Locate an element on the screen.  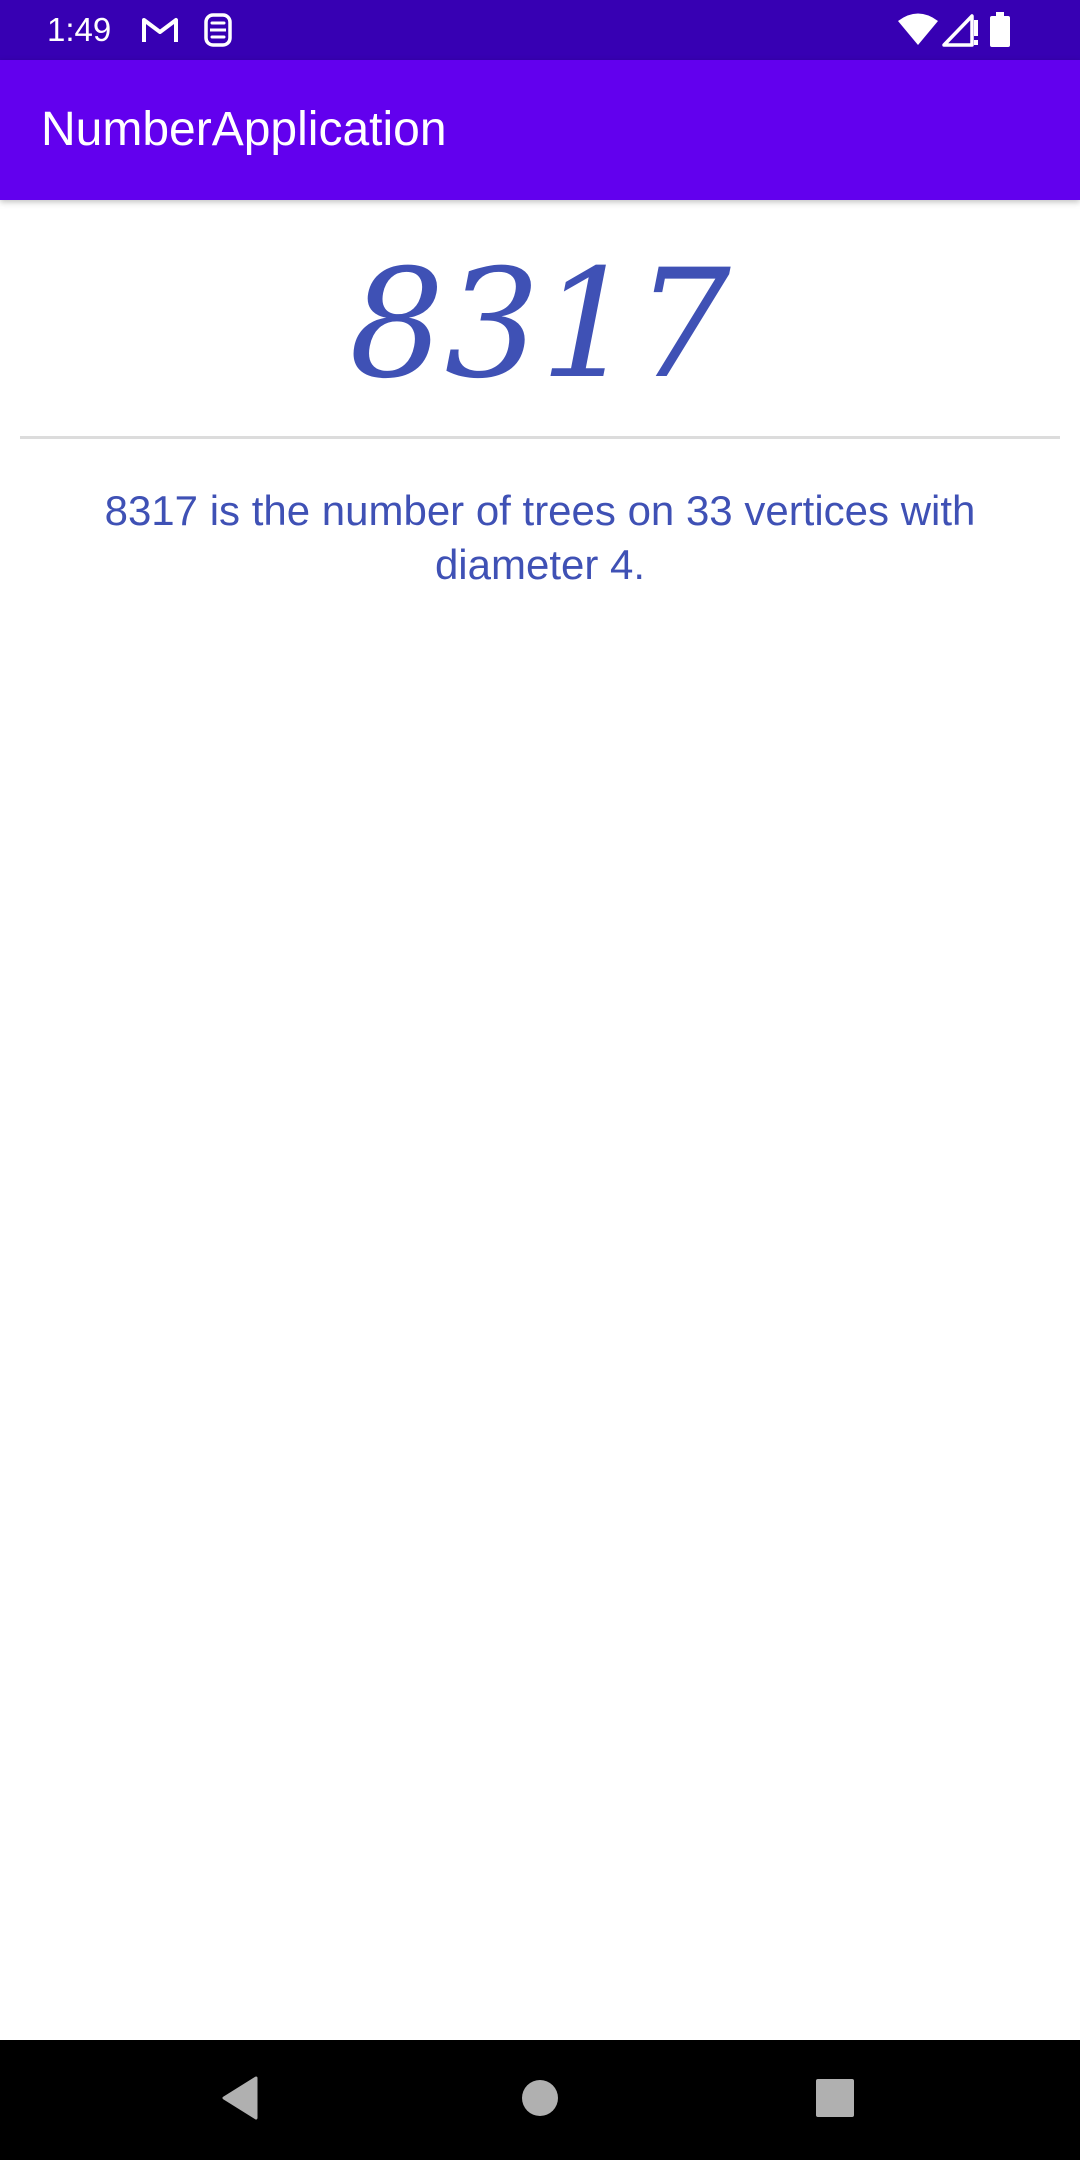
back-button is located at coordinates (240, 2100).